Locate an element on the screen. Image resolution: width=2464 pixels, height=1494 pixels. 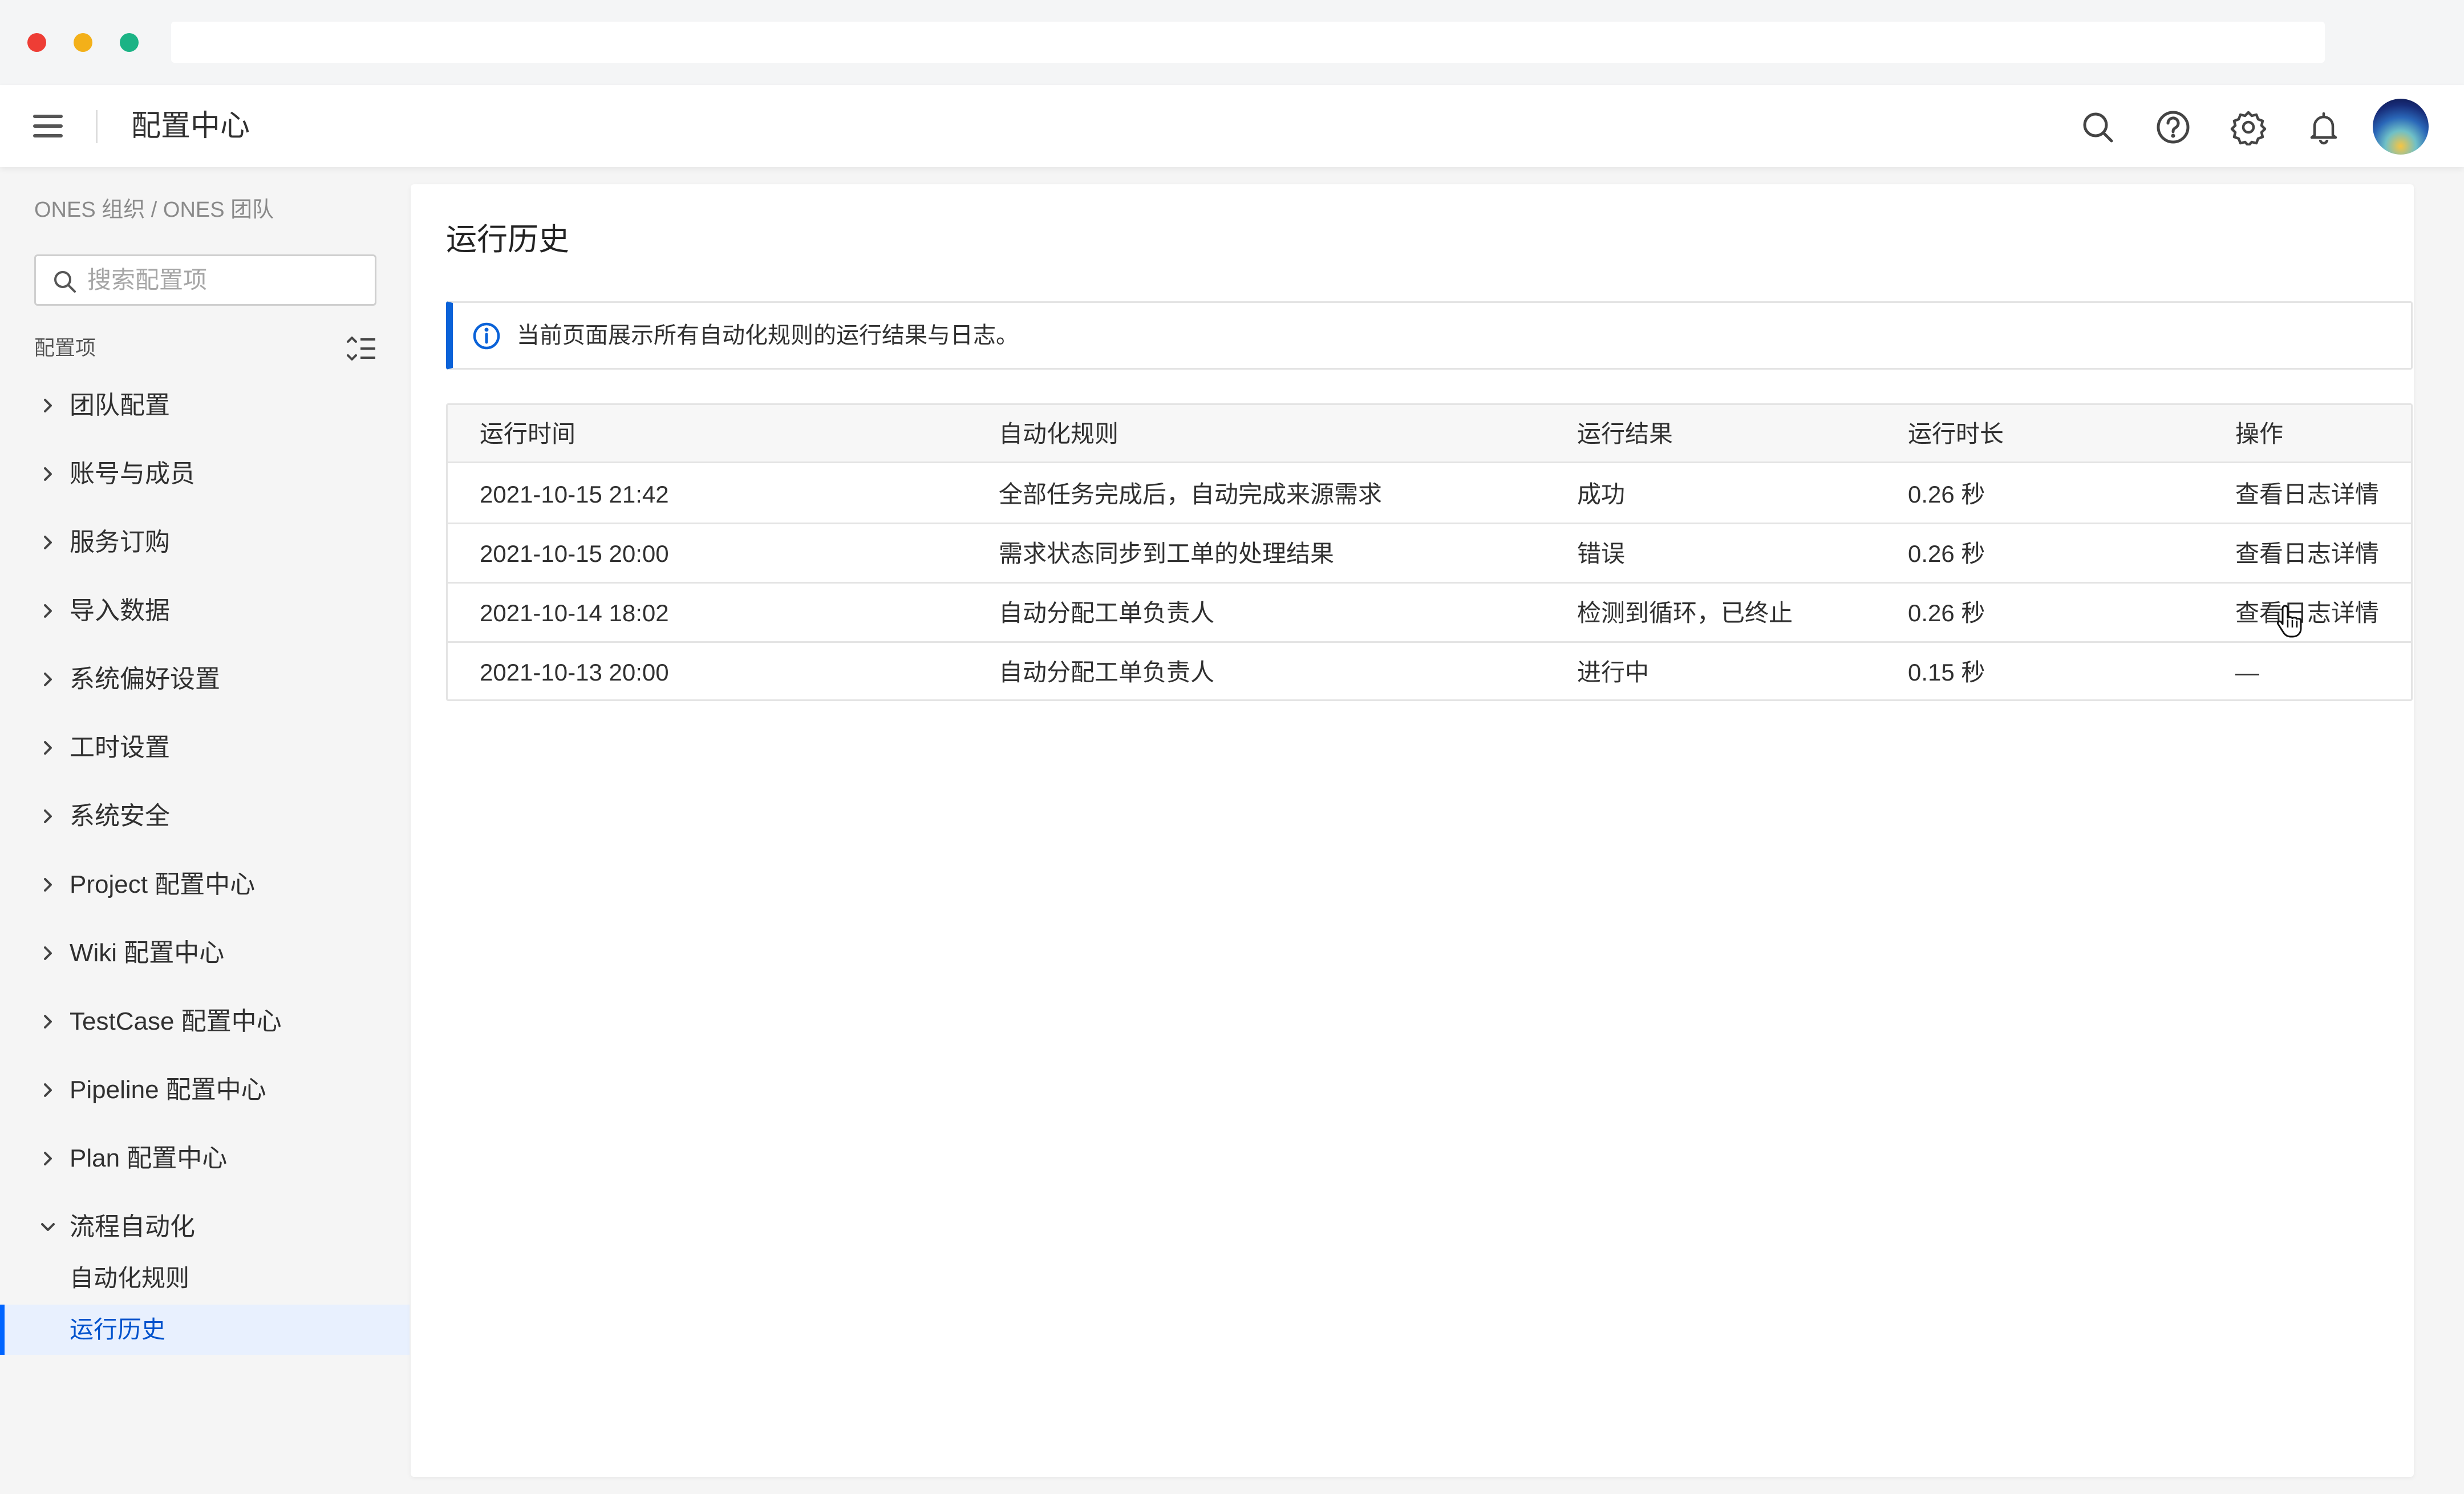
sidebar-item-label: 系统偏好设置 is located at coordinates (145, 679).